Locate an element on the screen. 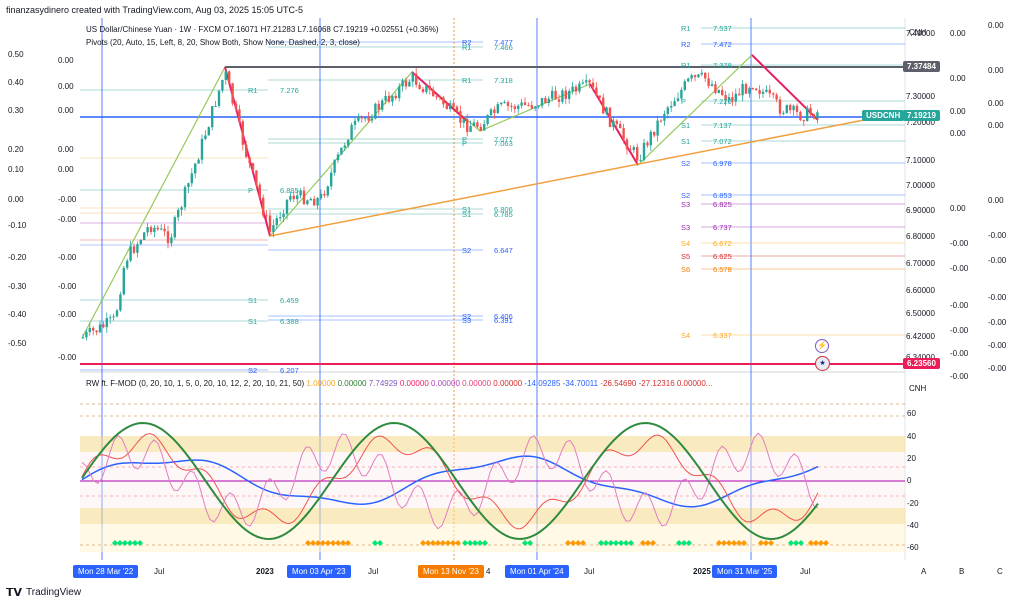 This screenshot has height=604, width=1024. pivot-label-value: 6.825 is located at coordinates (722, 204).